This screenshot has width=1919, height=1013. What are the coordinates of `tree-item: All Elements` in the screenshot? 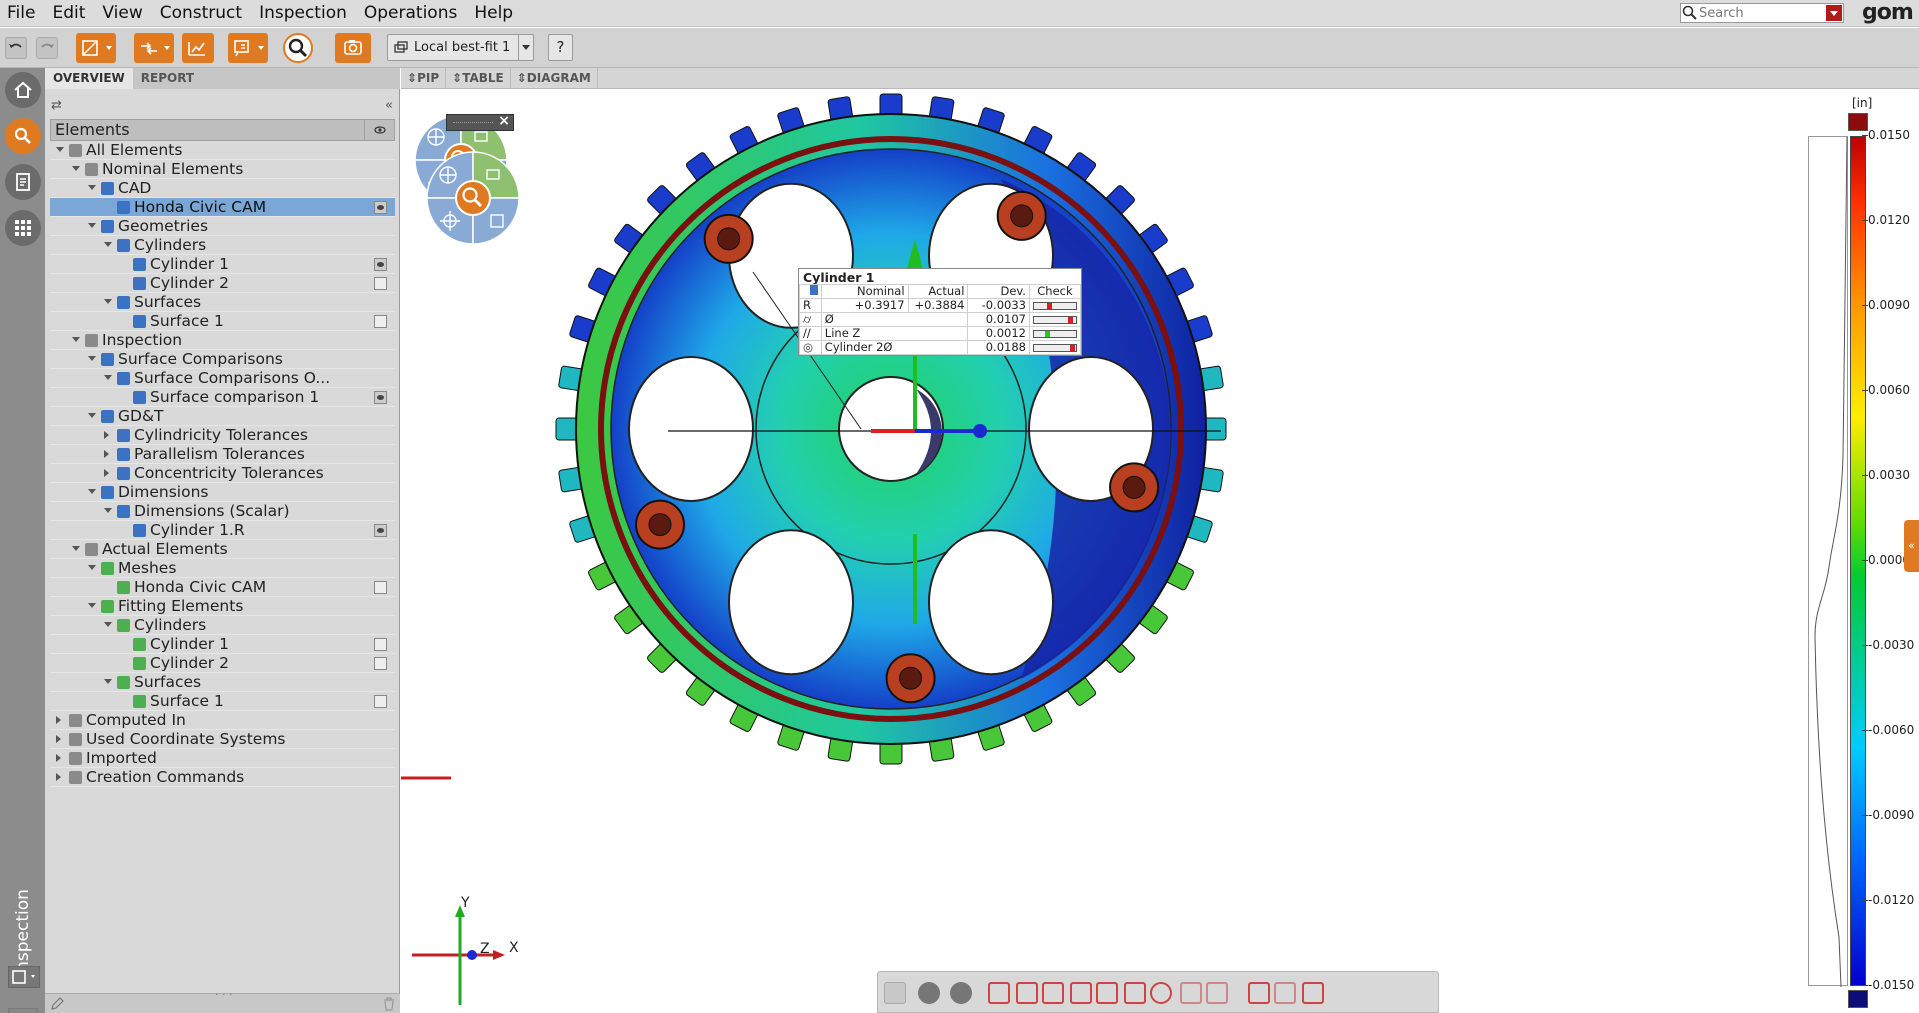 It's located at (222, 150).